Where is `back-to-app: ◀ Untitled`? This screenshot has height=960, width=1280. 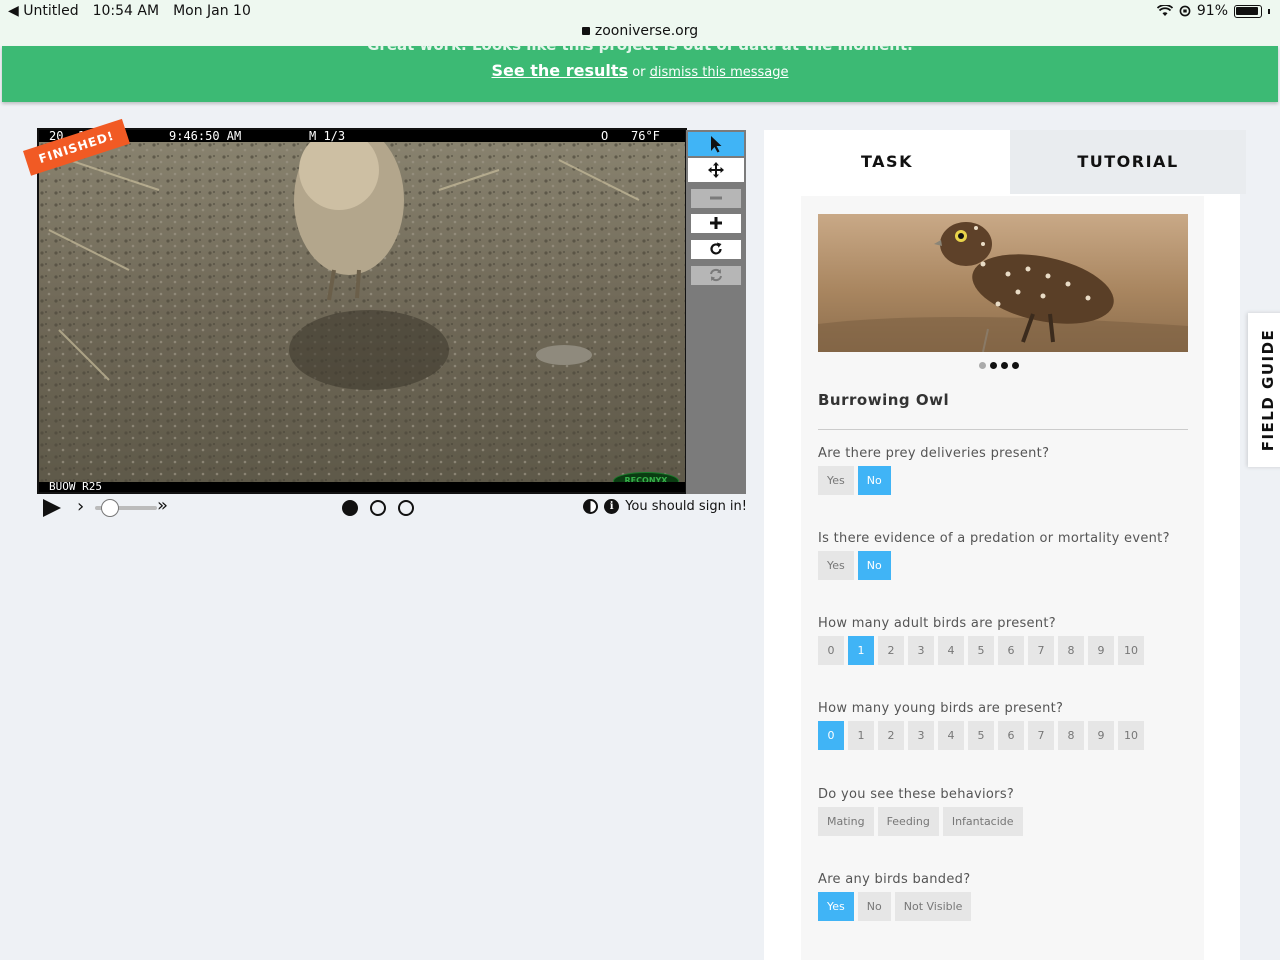 back-to-app: ◀ Untitled is located at coordinates (43, 11).